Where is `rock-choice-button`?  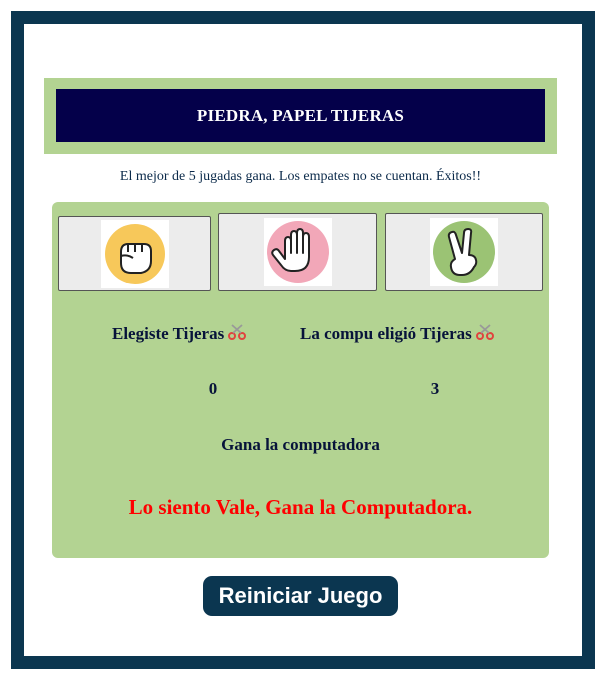
rock-choice-button is located at coordinates (134, 253).